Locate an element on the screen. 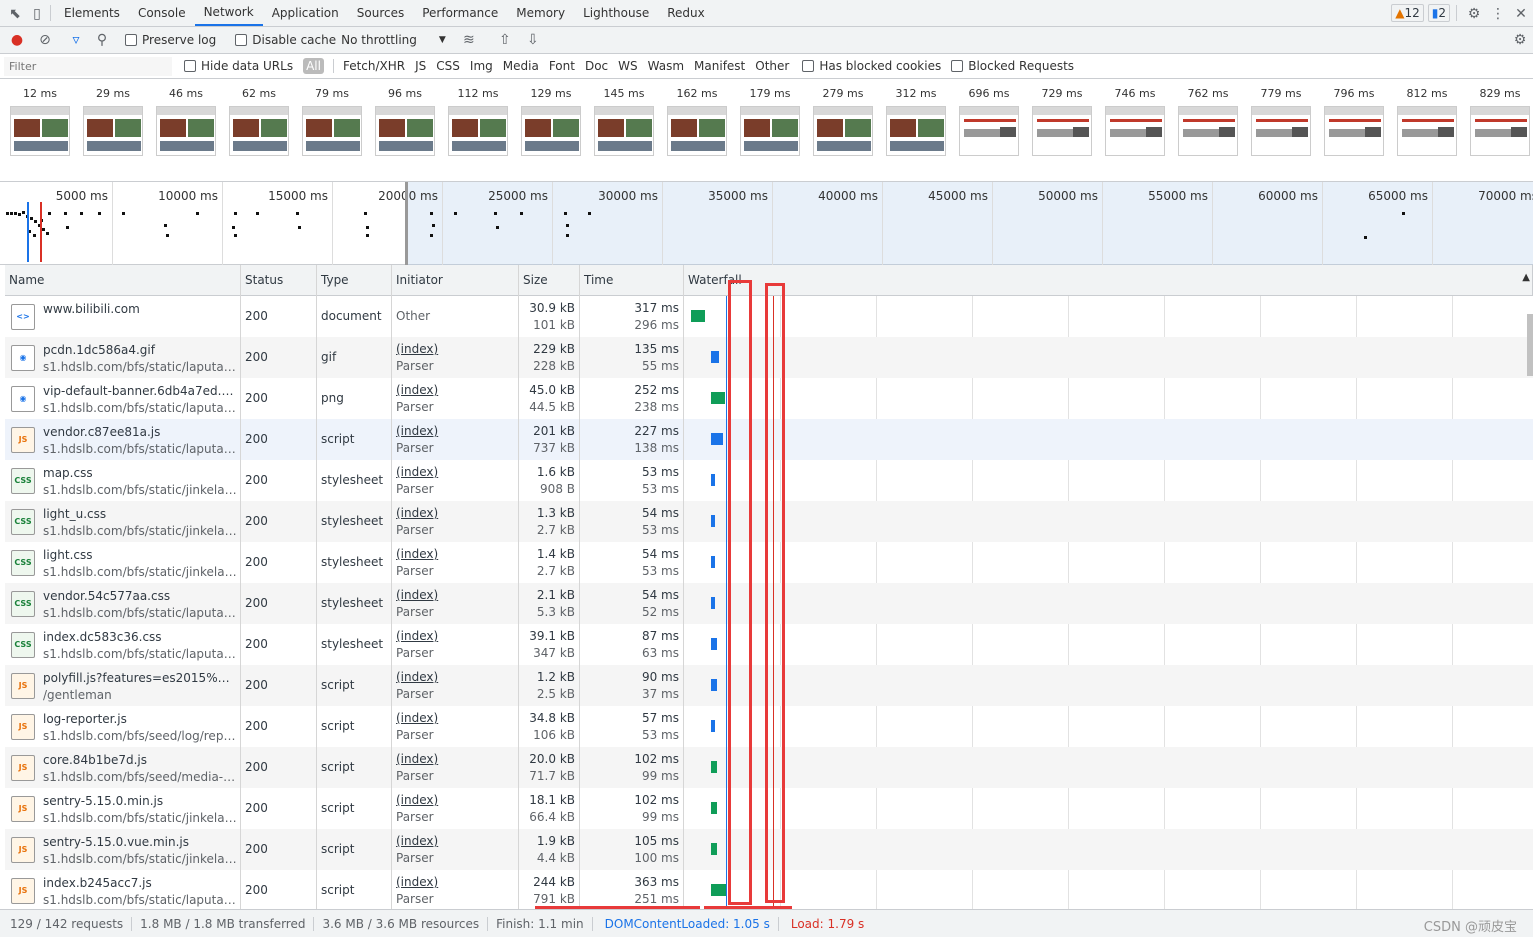 Image resolution: width=1533 pixels, height=937 pixels. column-header-initiator: Initiator is located at coordinates (455, 280).